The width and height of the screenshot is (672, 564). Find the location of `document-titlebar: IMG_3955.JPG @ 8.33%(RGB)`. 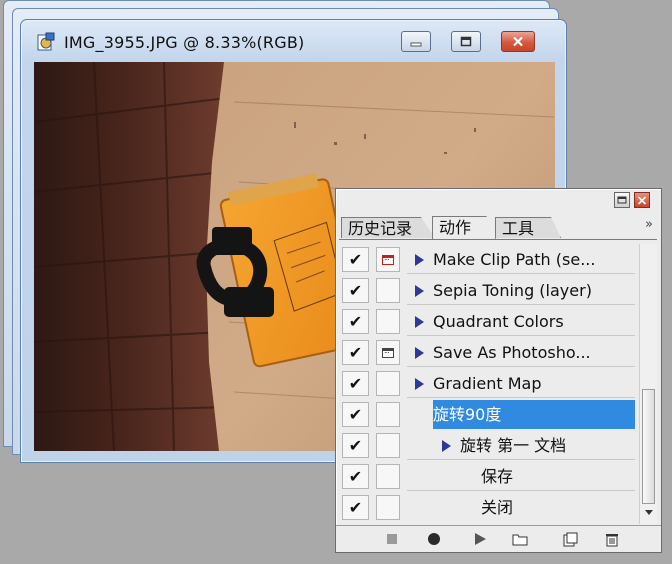

document-titlebar: IMG_3955.JPG @ 8.33%(RGB) is located at coordinates (293, 40).